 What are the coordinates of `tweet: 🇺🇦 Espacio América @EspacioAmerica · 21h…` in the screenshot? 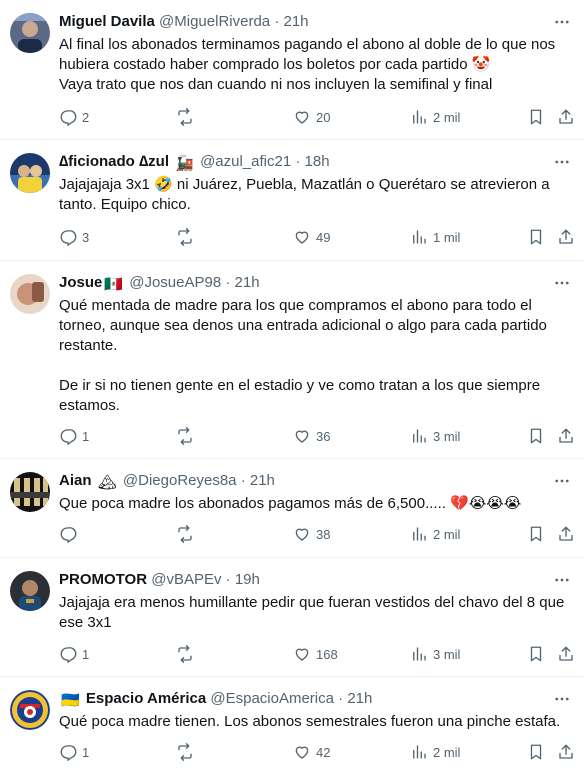 It's located at (292, 726).